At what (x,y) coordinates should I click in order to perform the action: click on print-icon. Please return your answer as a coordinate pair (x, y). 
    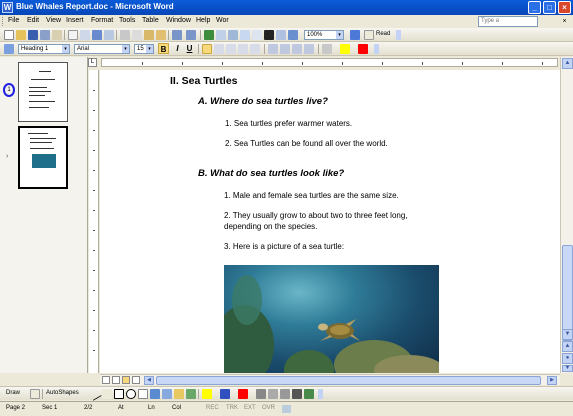
    Looking at the image, I should click on (73, 35).